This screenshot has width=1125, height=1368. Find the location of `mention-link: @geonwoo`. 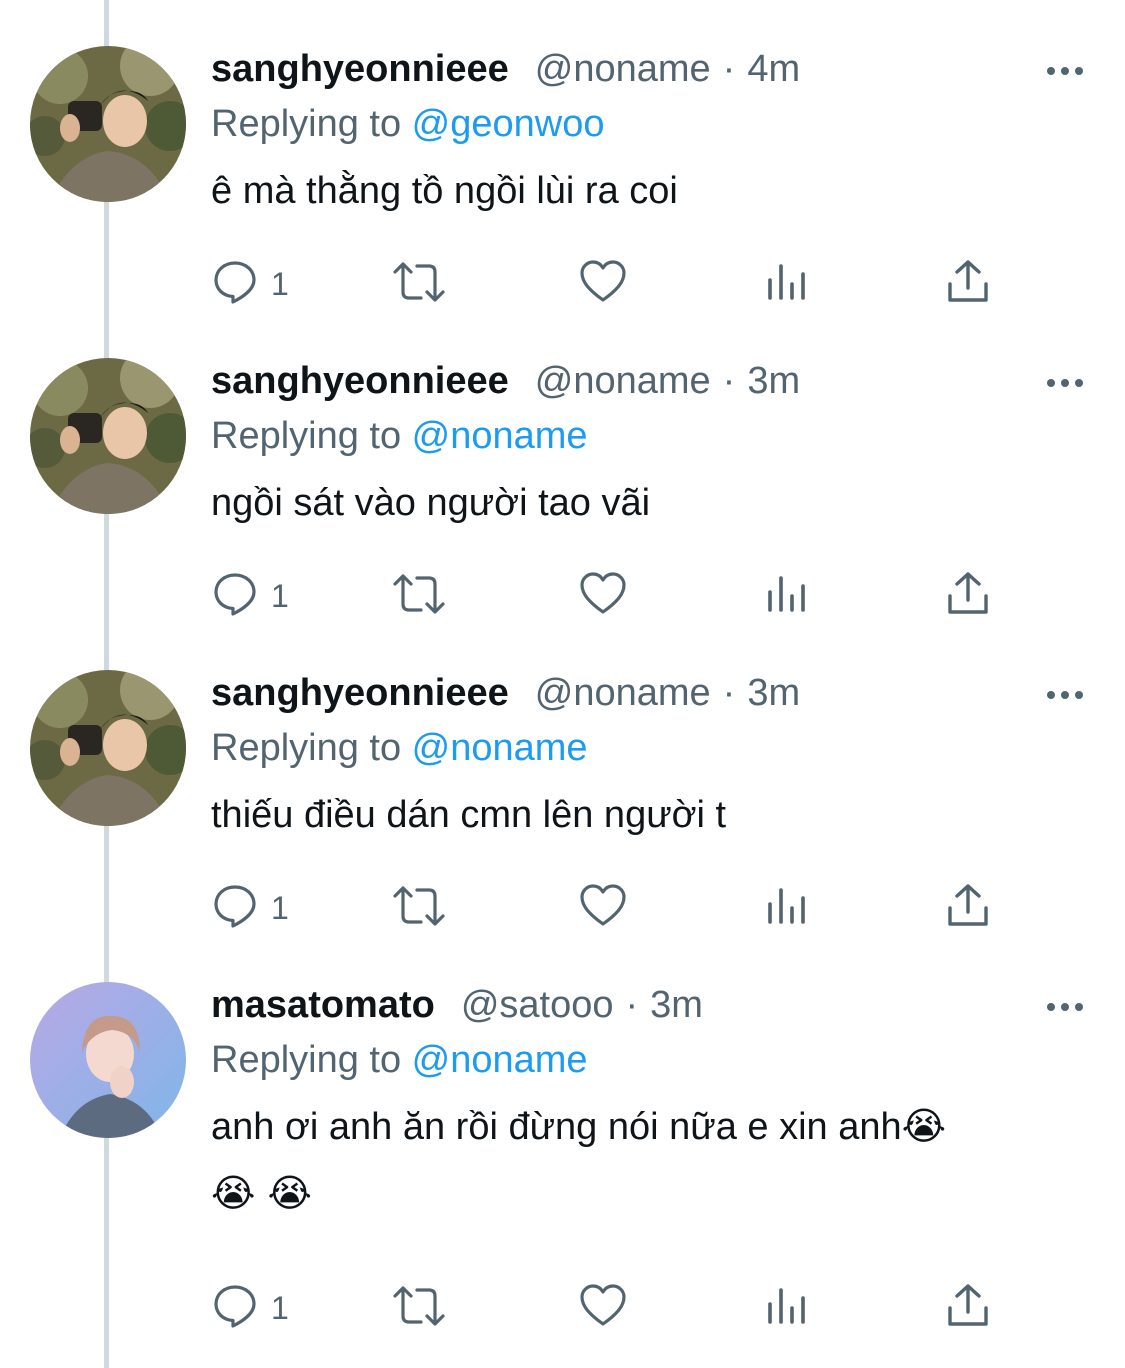

mention-link: @geonwoo is located at coordinates (508, 124).